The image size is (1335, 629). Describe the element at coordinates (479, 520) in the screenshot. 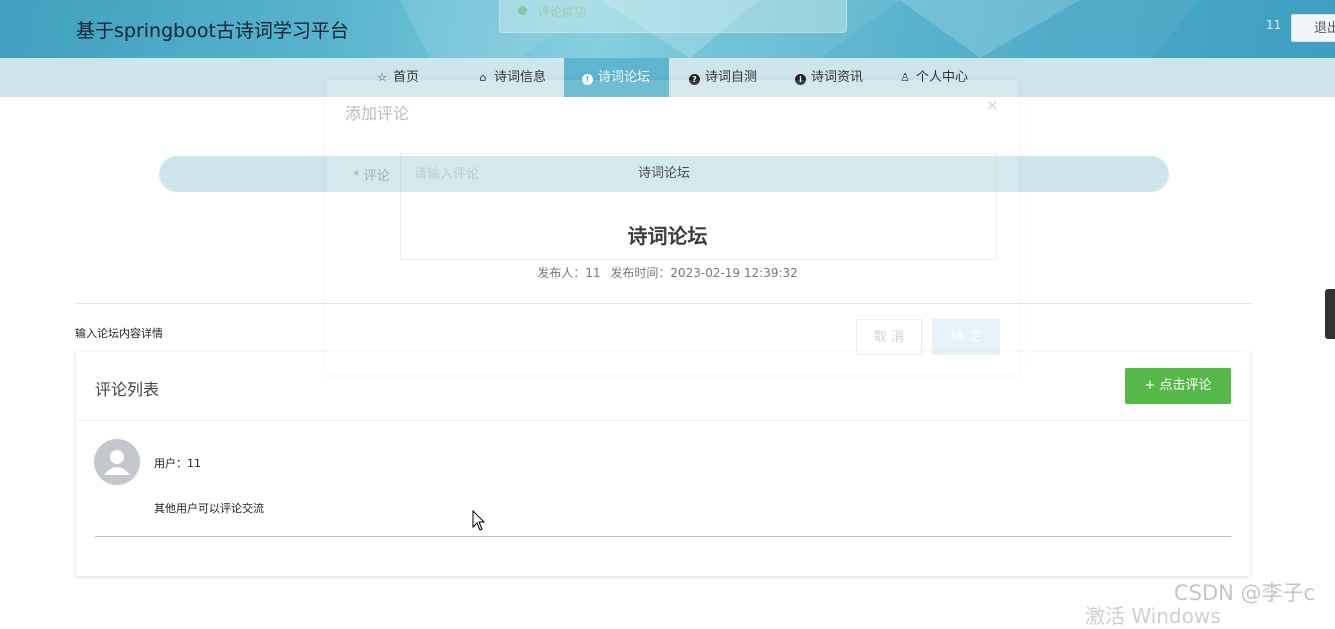

I see `mouse-cursor-icon` at that location.